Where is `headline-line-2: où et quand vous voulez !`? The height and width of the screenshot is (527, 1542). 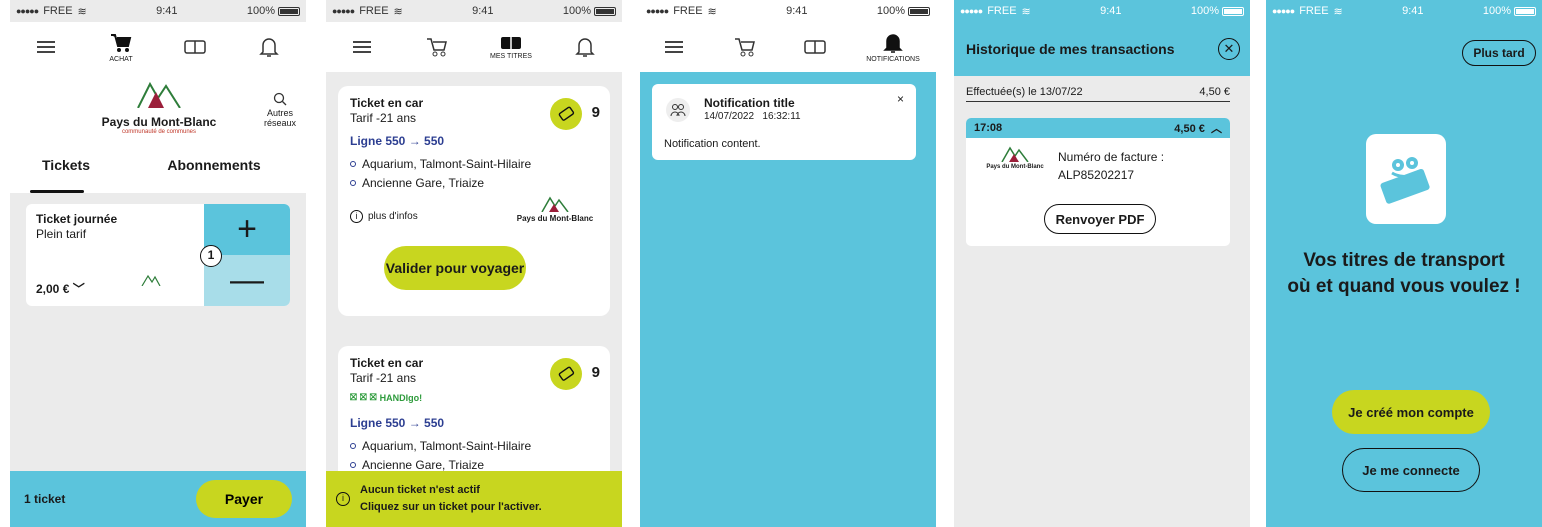 headline-line-2: où et quand vous voulez ! is located at coordinates (1404, 286).